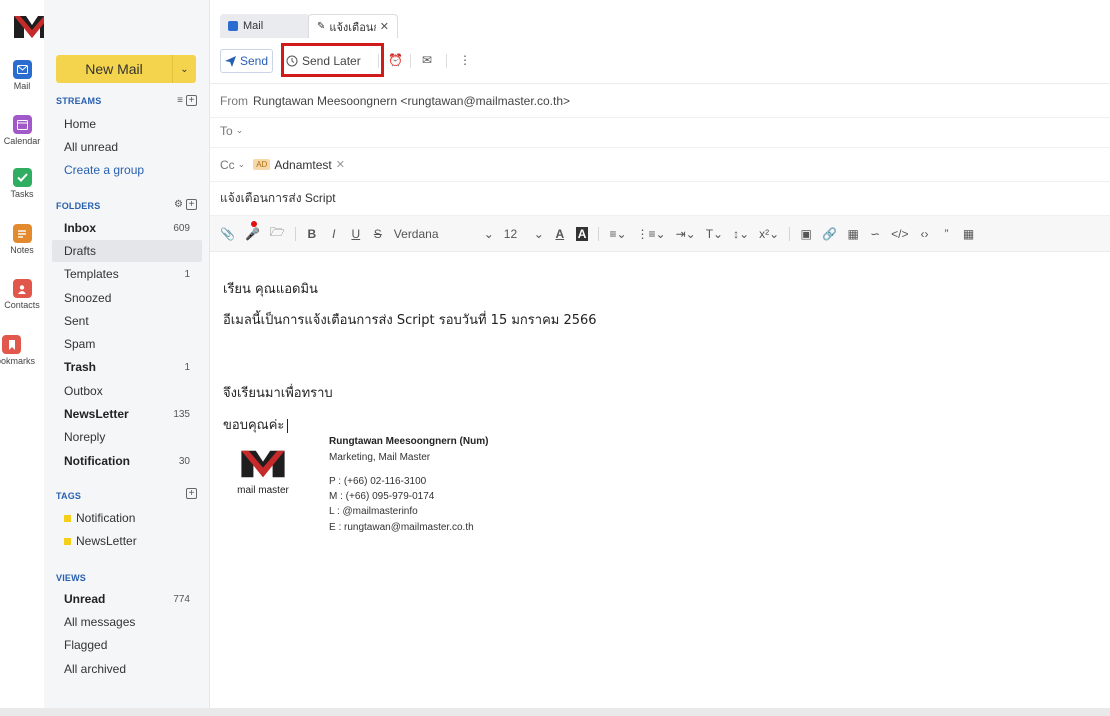  Describe the element at coordinates (227, 234) in the screenshot. I see `attach-icon: 📎` at that location.